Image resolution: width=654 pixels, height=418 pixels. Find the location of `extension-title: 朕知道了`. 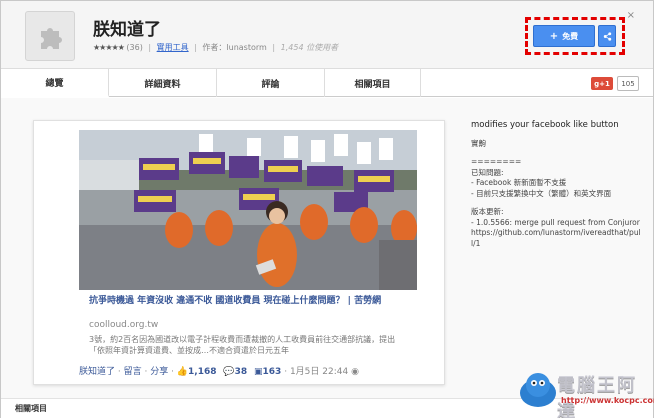

extension-title: 朕知道了 is located at coordinates (127, 30).